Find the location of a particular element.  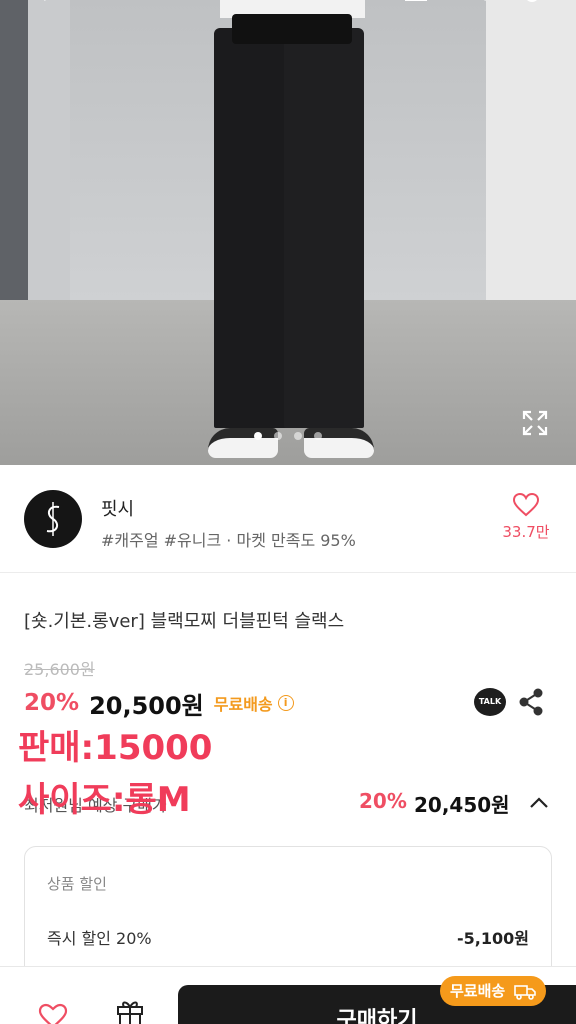

overlay-sales-note: 판매:15000 is located at coordinates (115, 748).